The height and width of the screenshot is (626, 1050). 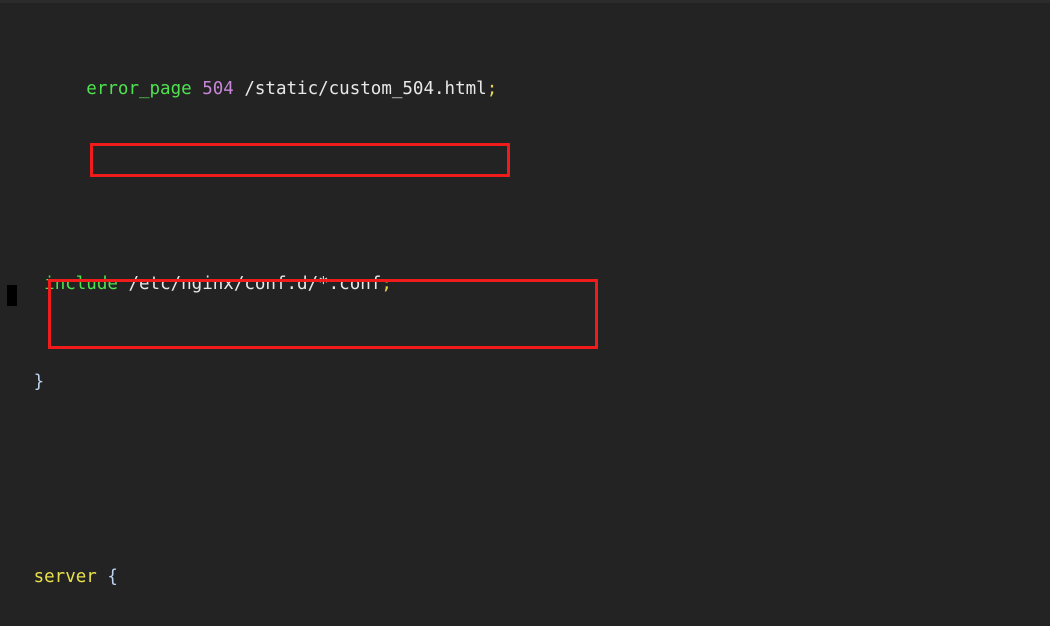 What do you see at coordinates (525, 1) in the screenshot?
I see `terminal-top-edge` at bounding box center [525, 1].